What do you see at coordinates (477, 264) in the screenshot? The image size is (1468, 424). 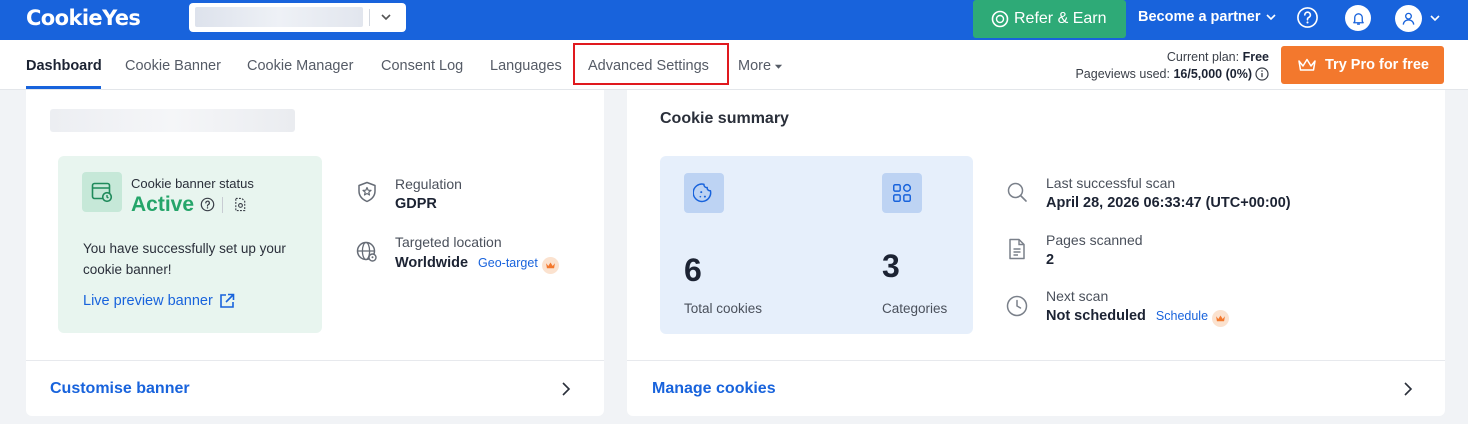 I see `targeted-location-row: Worldwide Geo-target` at bounding box center [477, 264].